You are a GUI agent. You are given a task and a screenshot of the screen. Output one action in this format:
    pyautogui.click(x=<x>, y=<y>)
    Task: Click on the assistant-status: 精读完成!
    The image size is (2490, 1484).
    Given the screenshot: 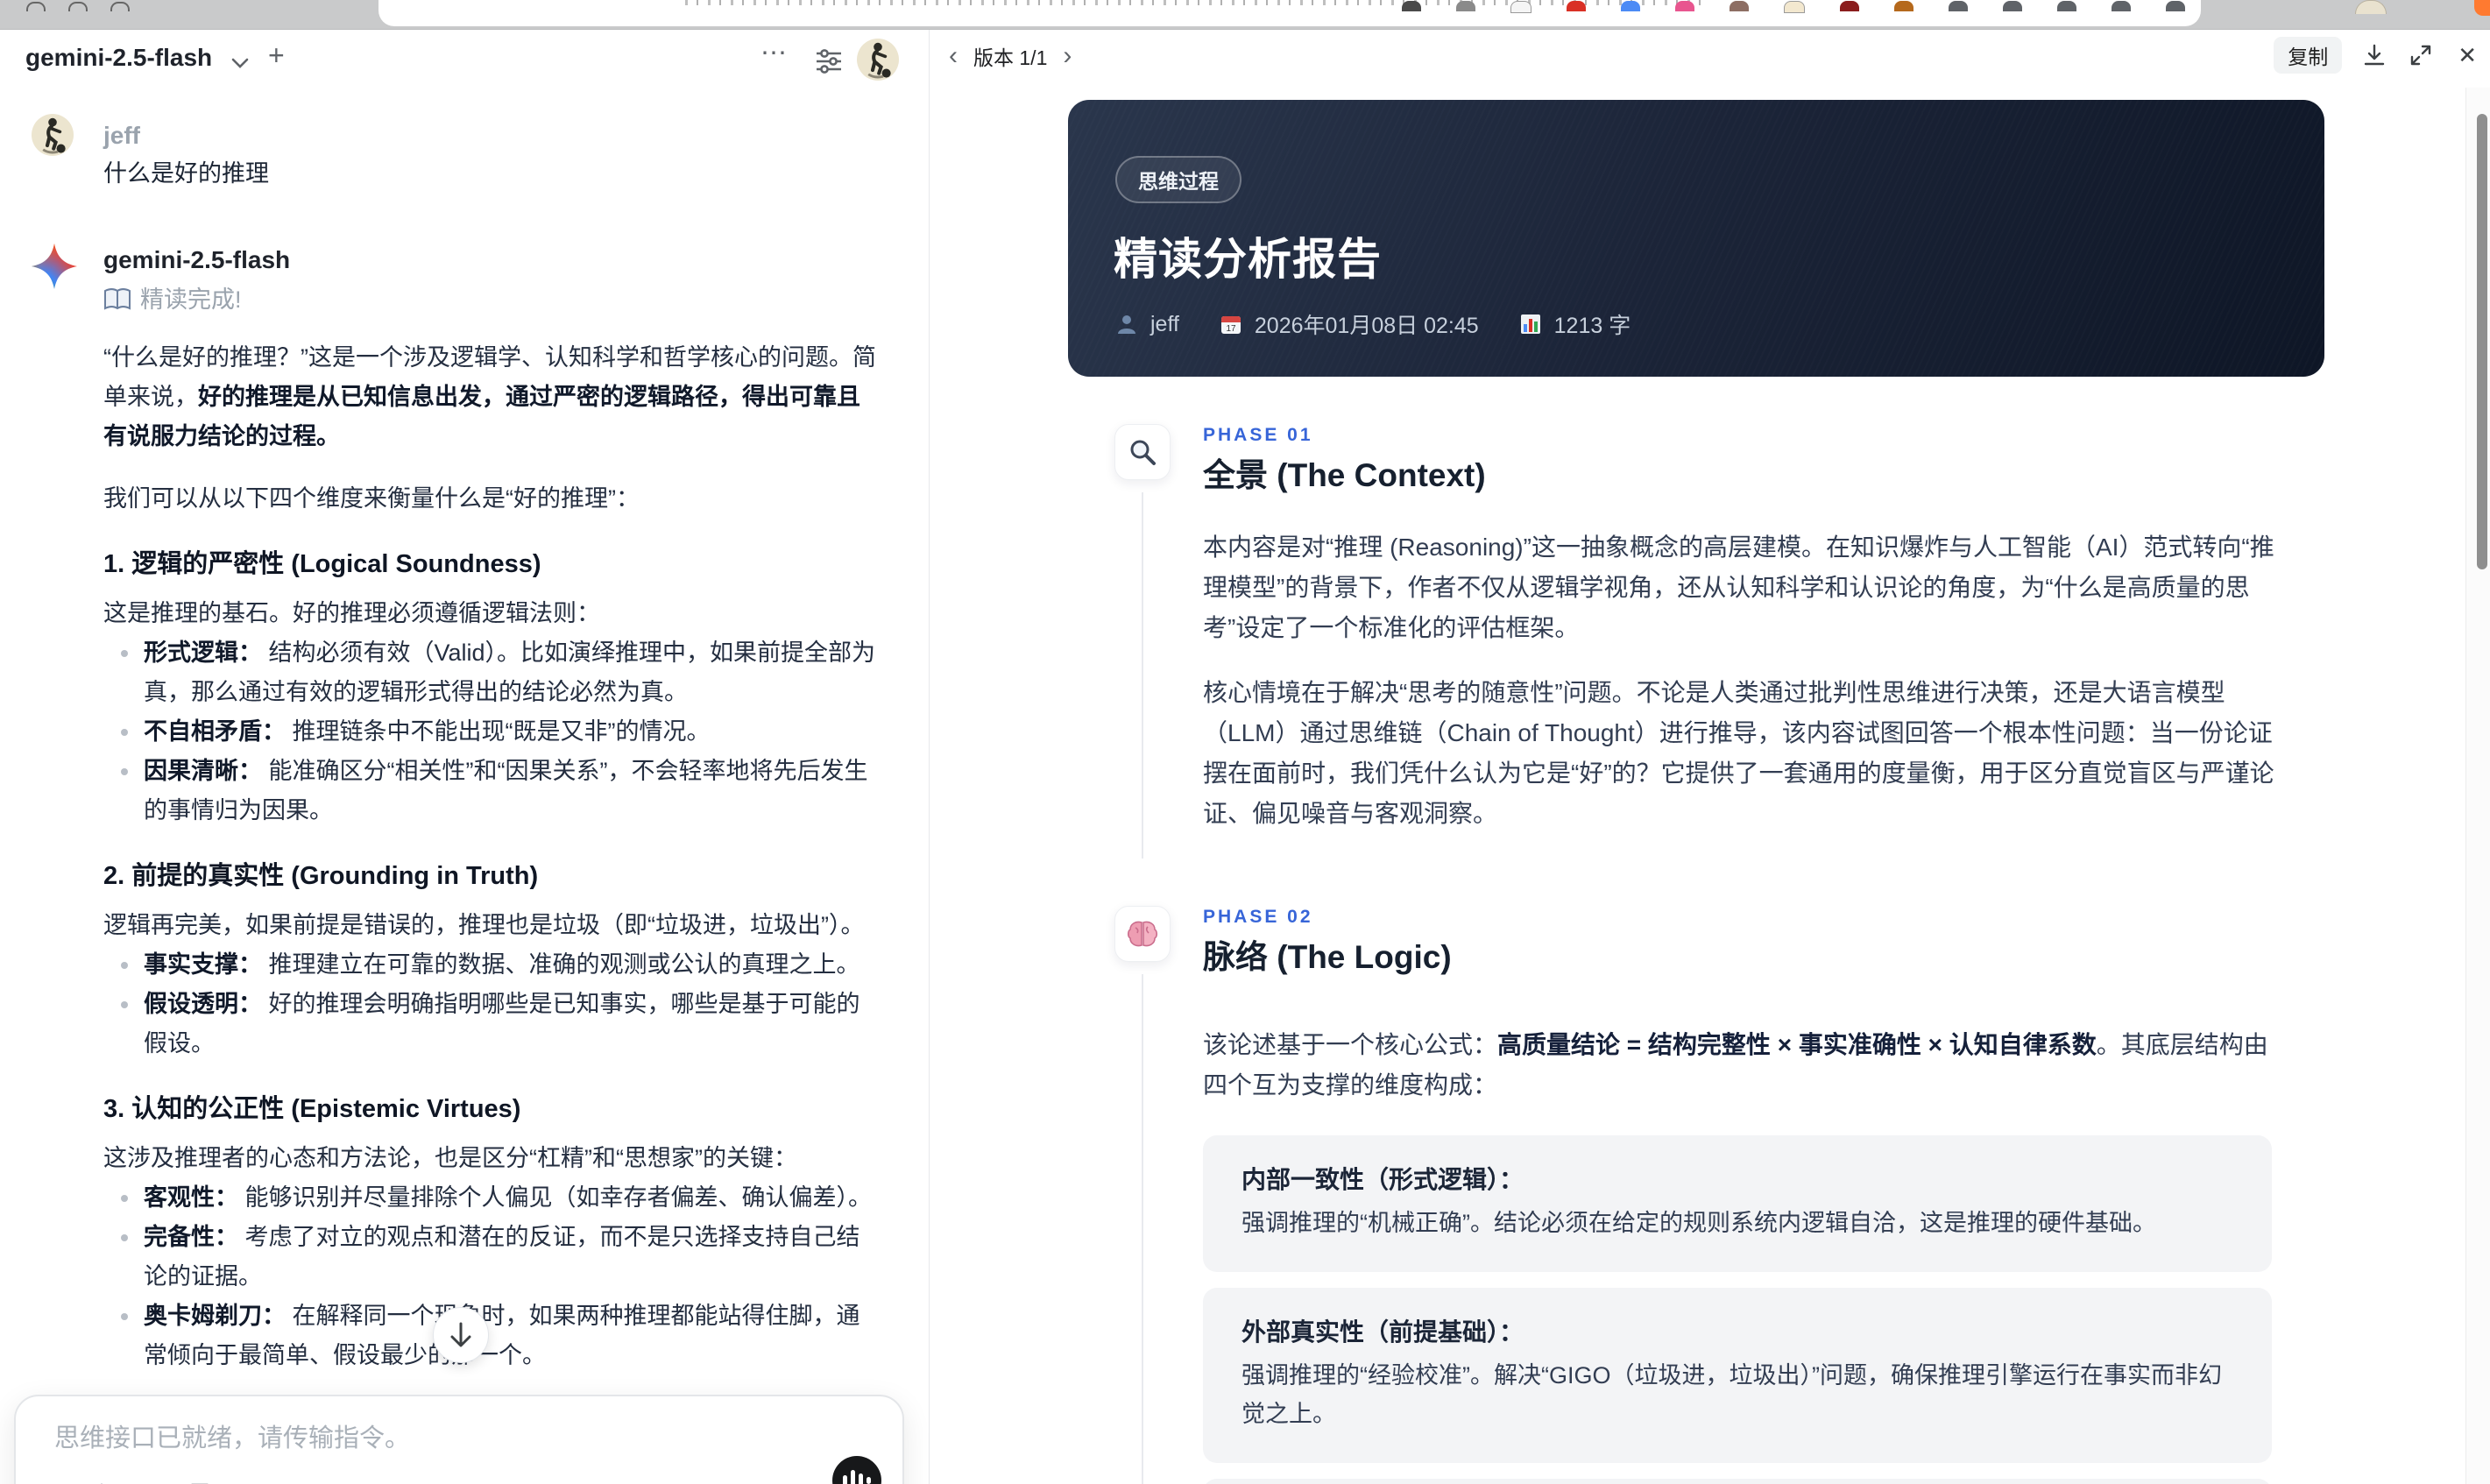 What is the action you would take?
    pyautogui.click(x=492, y=300)
    